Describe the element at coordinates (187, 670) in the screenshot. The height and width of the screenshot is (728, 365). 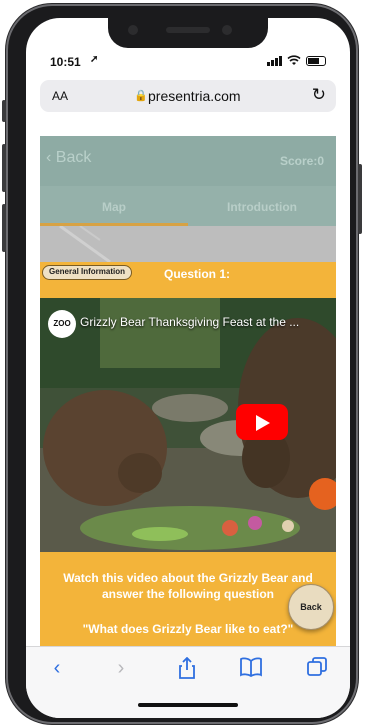
I see `share-icon` at that location.